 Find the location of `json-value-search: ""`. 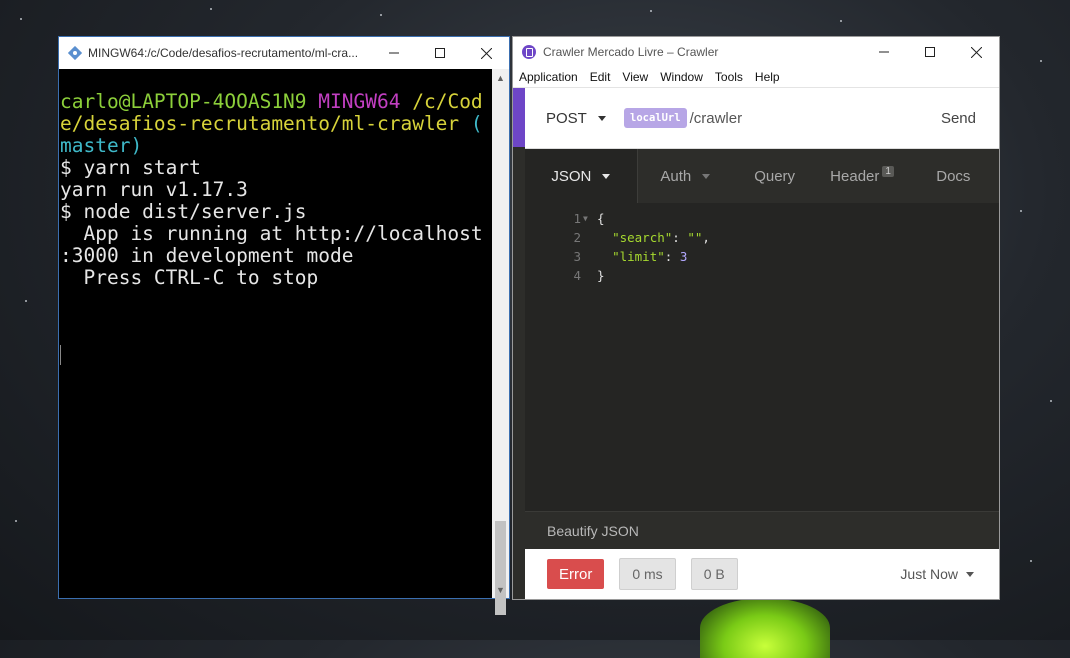

json-value-search: "" is located at coordinates (695, 237).